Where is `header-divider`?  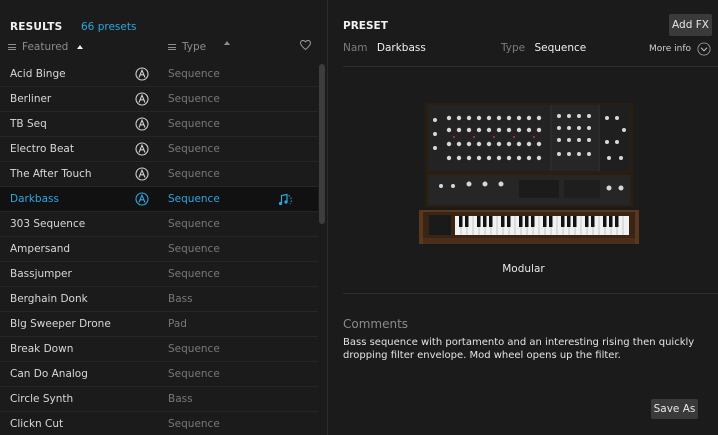
header-divider is located at coordinates (530, 66).